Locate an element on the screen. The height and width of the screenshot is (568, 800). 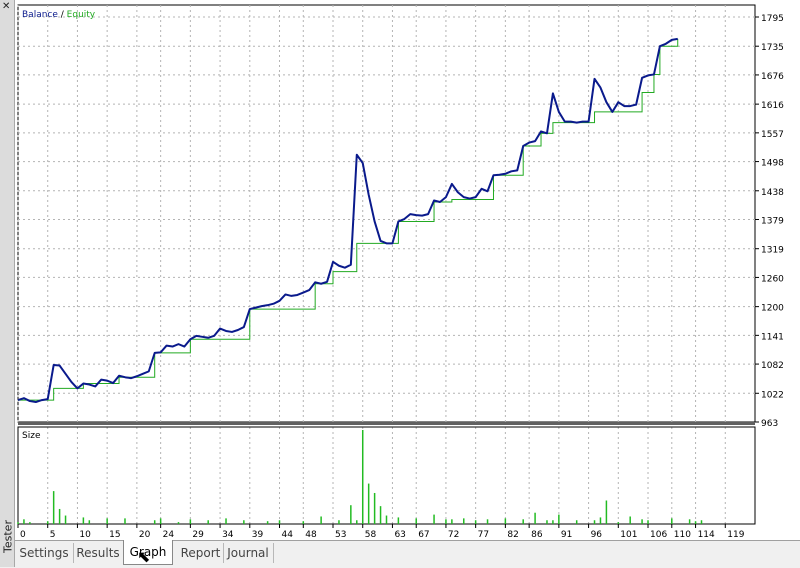
y-tick-label: 1082 is located at coordinates (772, 366).